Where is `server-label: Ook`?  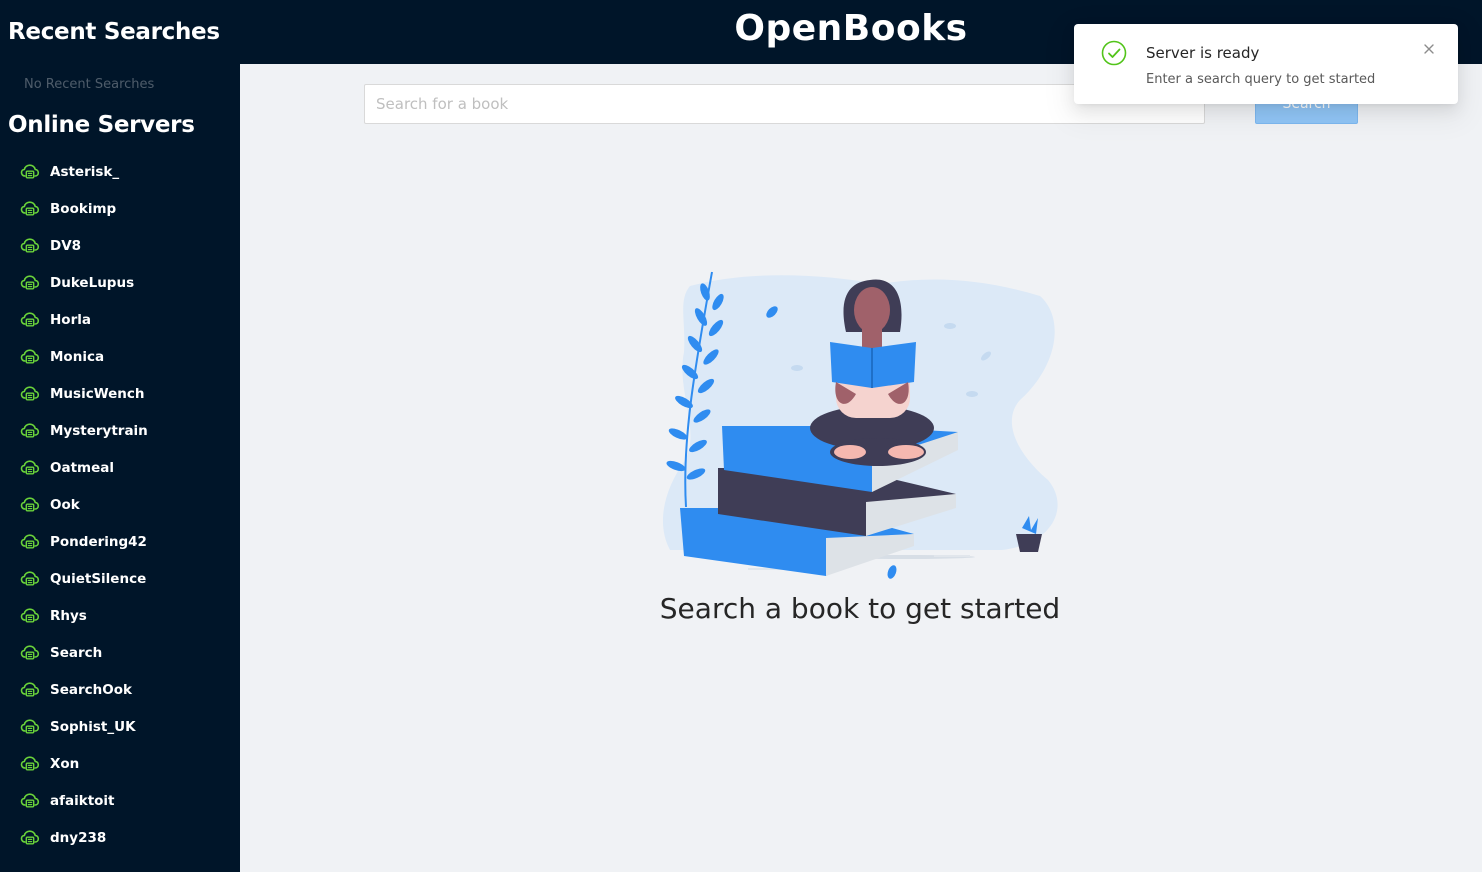
server-label: Ook is located at coordinates (65, 504).